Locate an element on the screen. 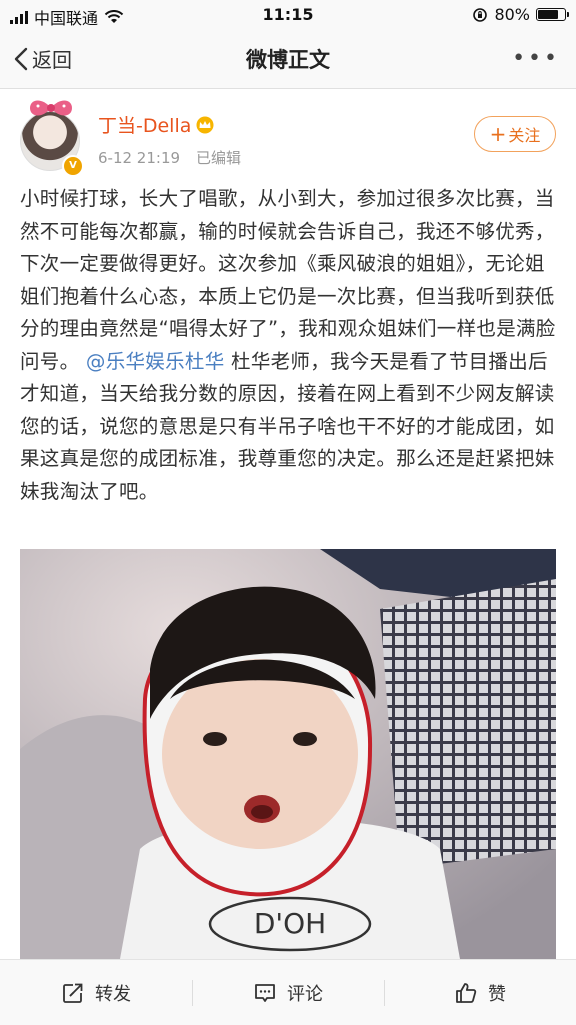 The height and width of the screenshot is (1025, 576). page-title: 微博正文 is located at coordinates (288, 60).